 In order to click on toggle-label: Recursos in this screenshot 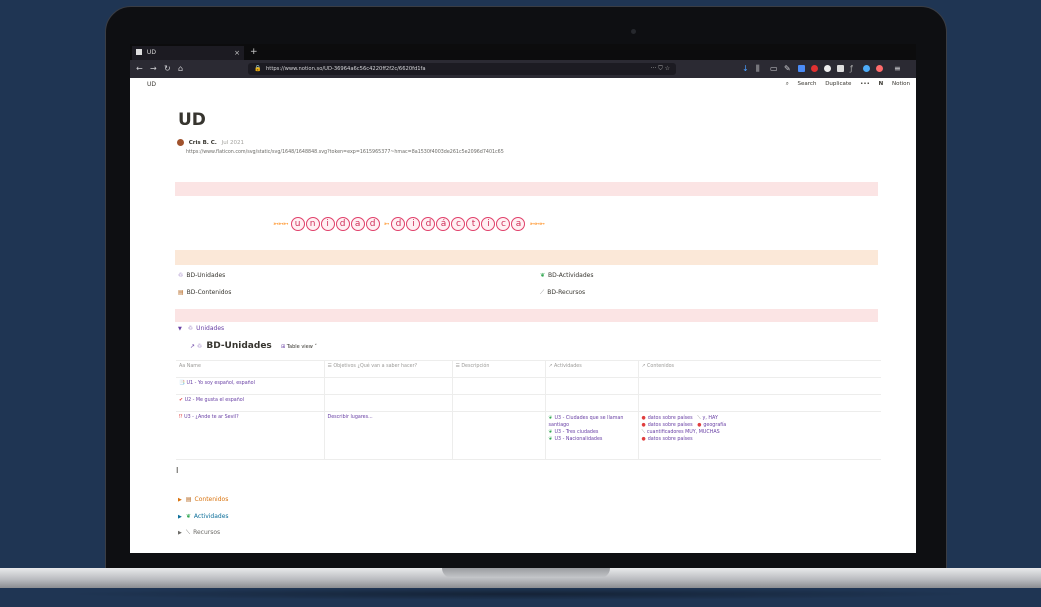, I will do `click(207, 532)`.